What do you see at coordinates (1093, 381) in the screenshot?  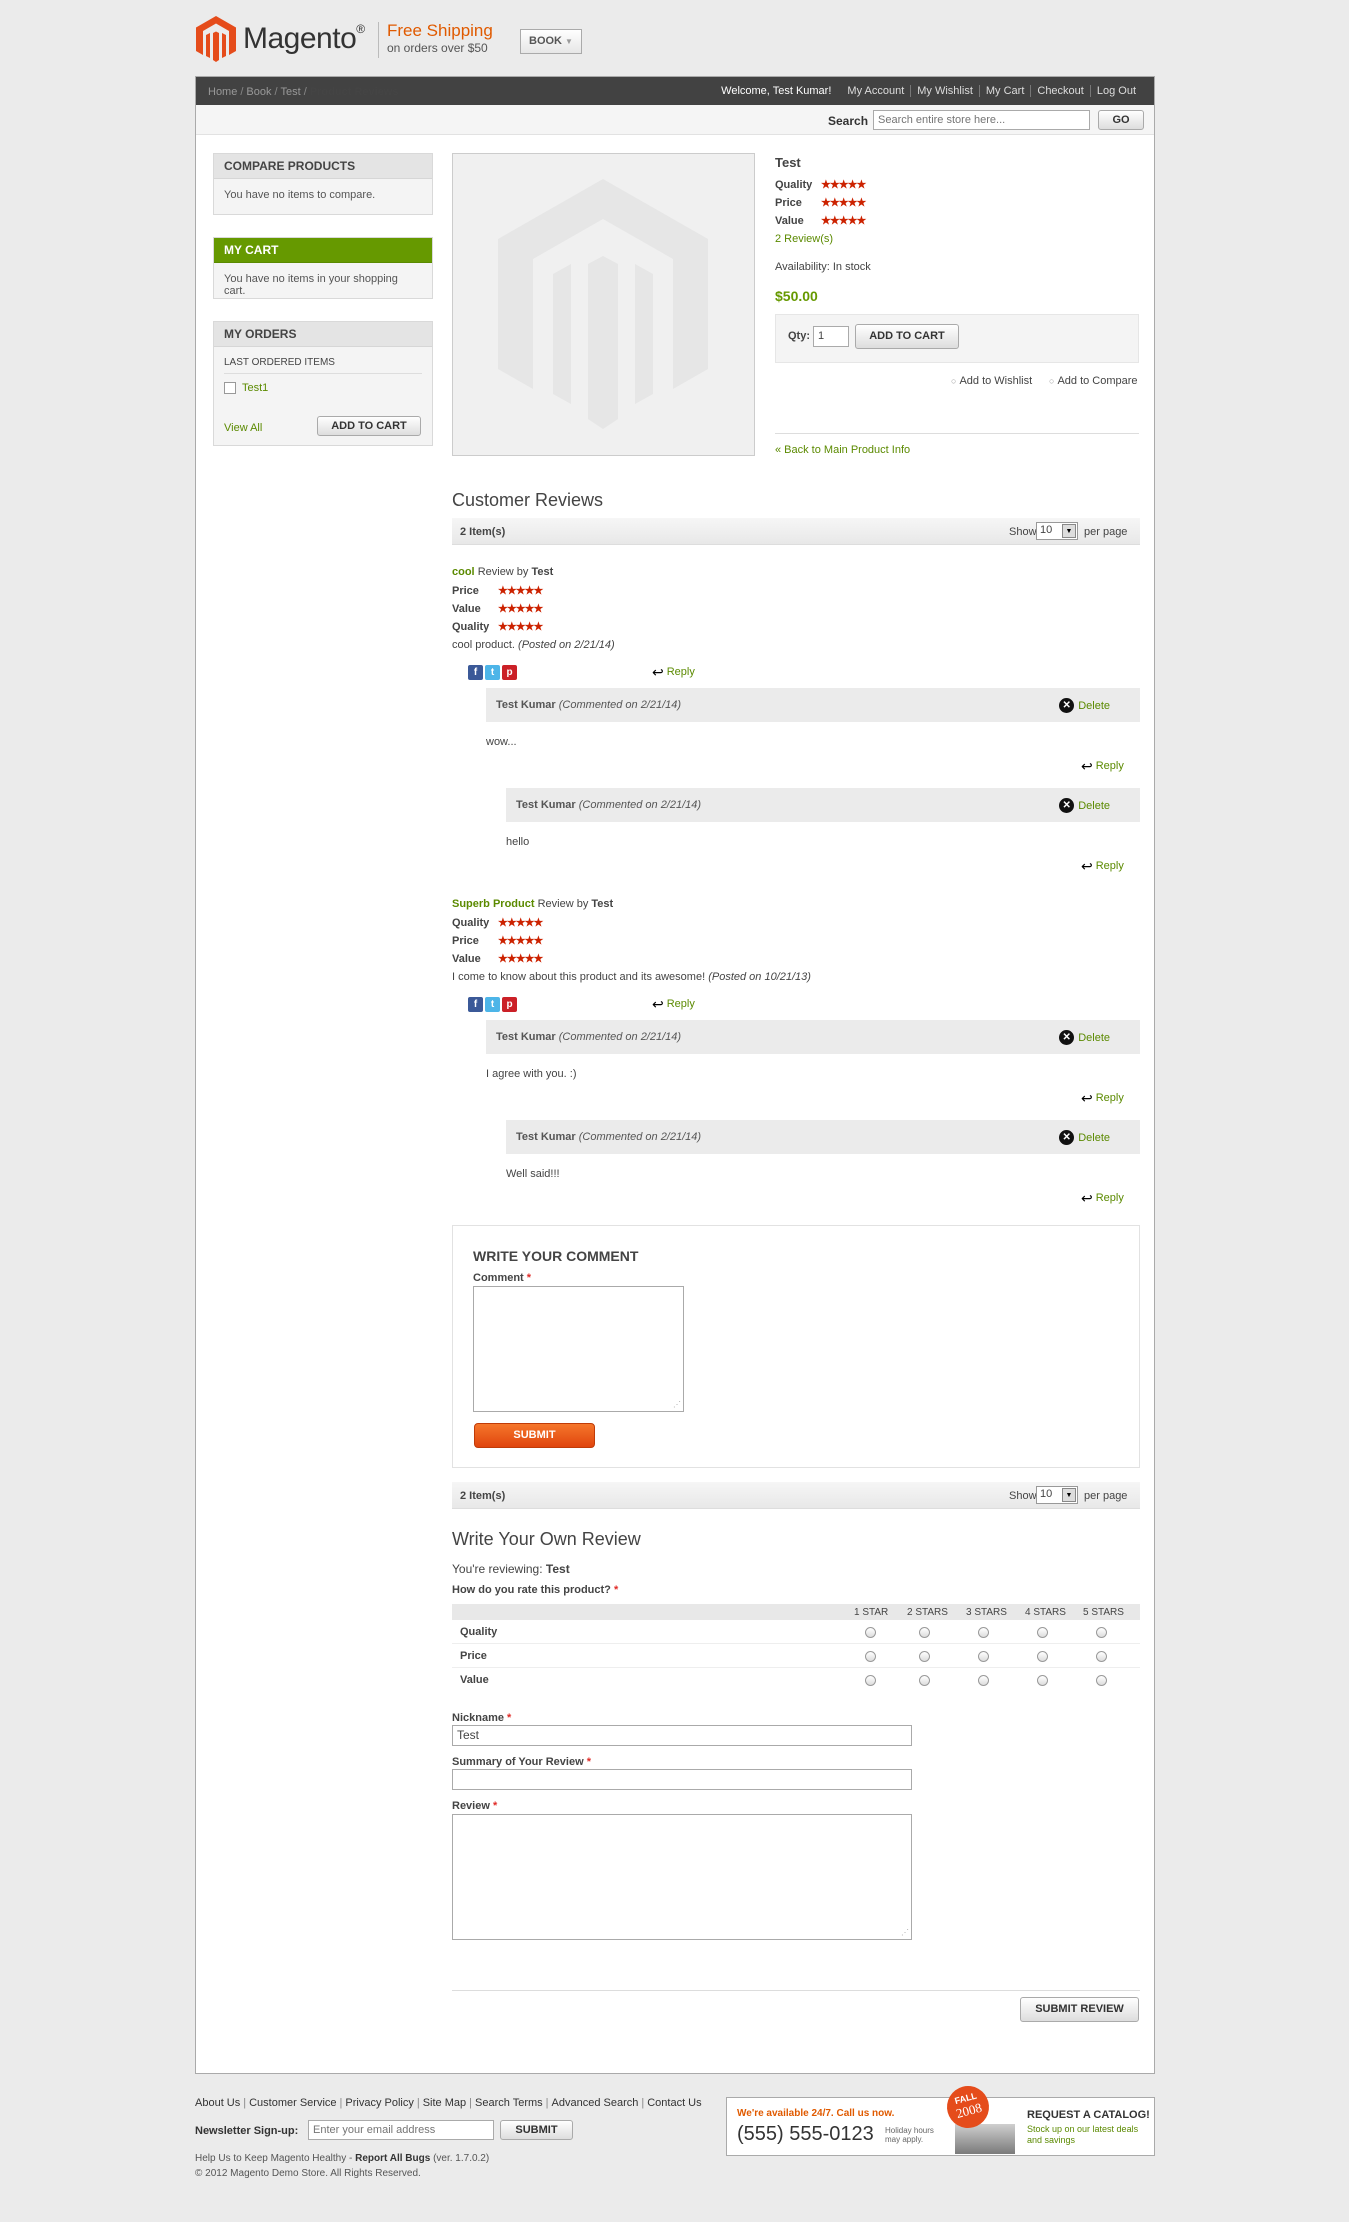 I see `add-to-compare-link: ○ Add to Compare` at bounding box center [1093, 381].